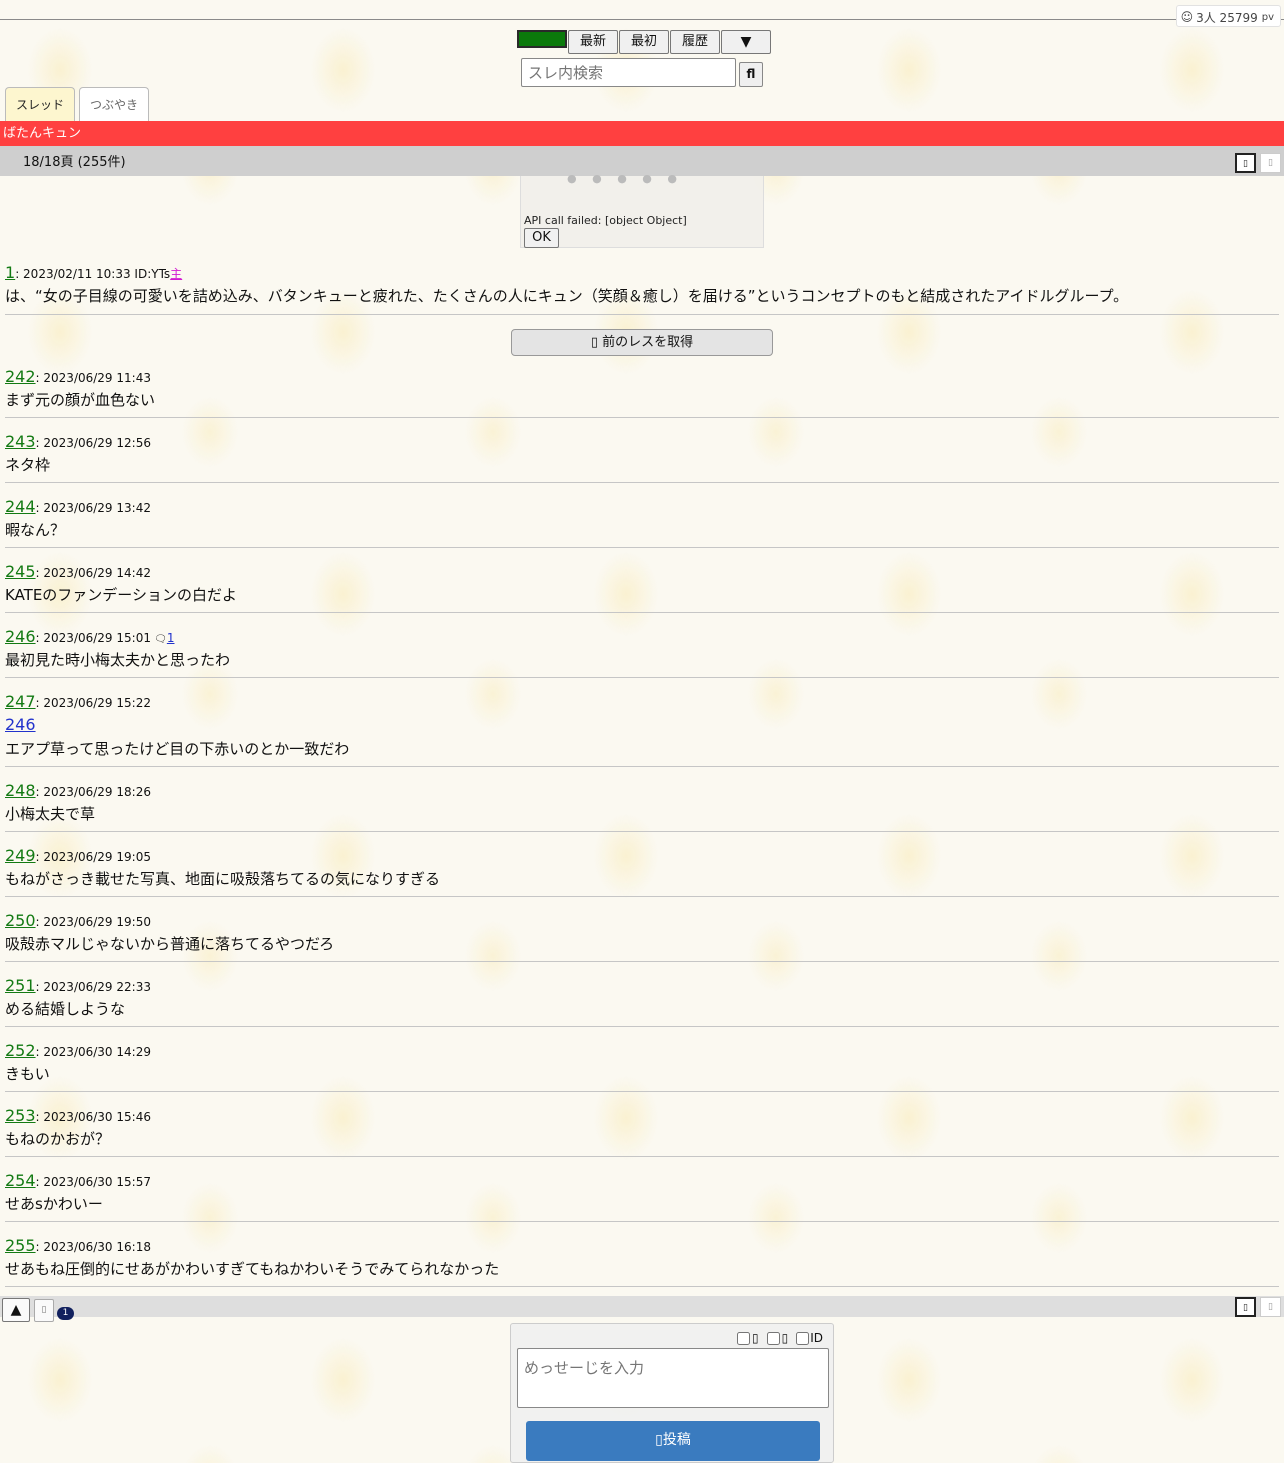  I want to click on post-date: 2023/06/29 13:42, so click(97, 508).